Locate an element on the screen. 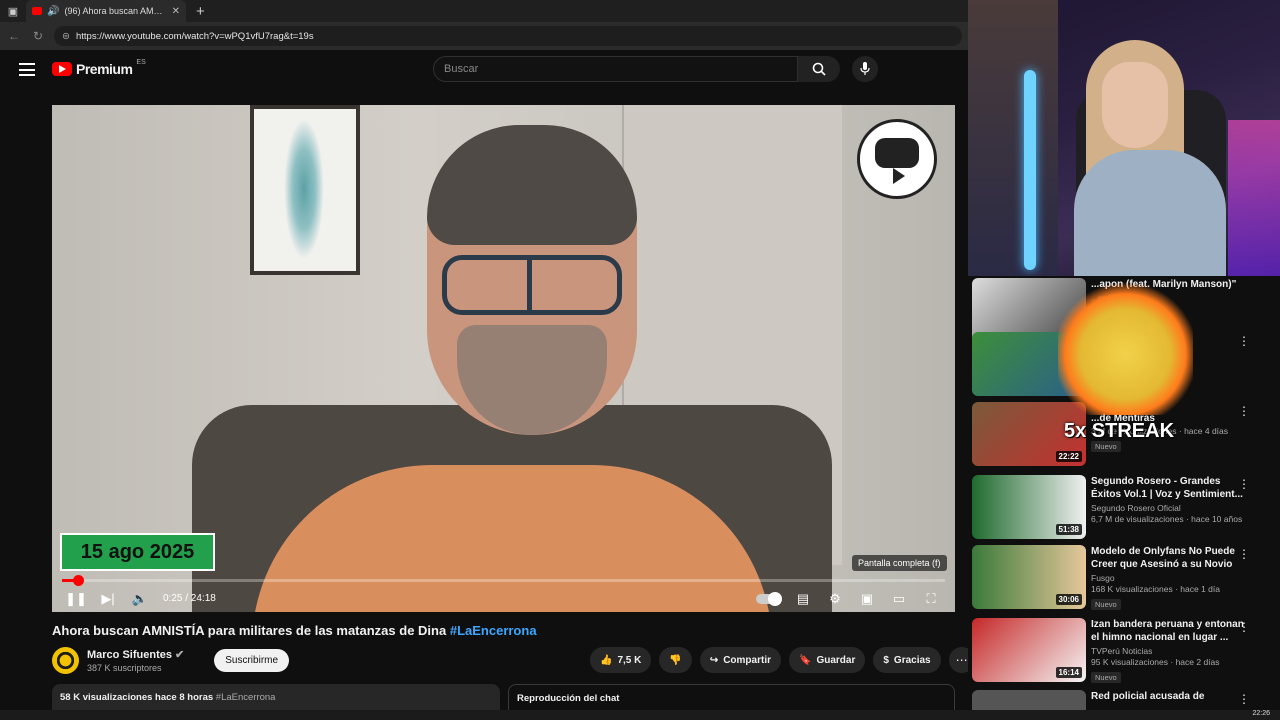 This screenshot has height=720, width=1280. duration-badge: 51:38 is located at coordinates (1068, 529).